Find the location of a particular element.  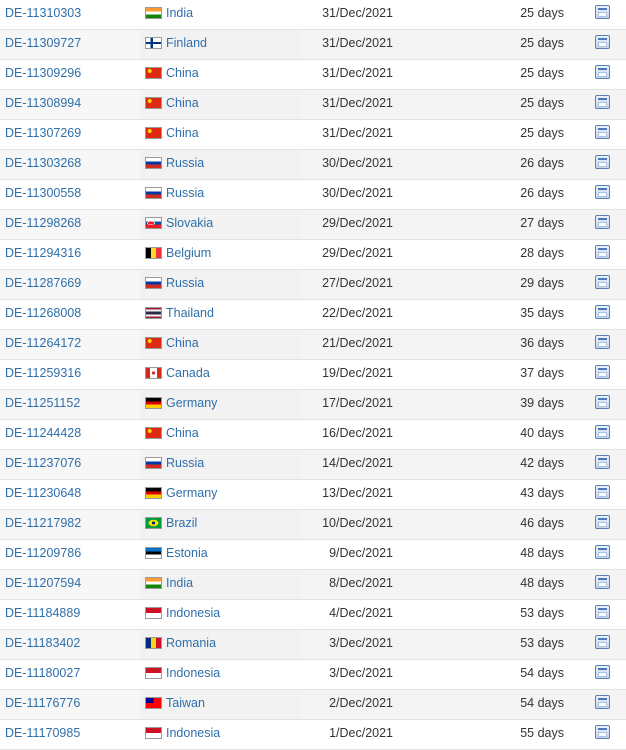

record-id-link: DE-11209786 is located at coordinates (43, 553).